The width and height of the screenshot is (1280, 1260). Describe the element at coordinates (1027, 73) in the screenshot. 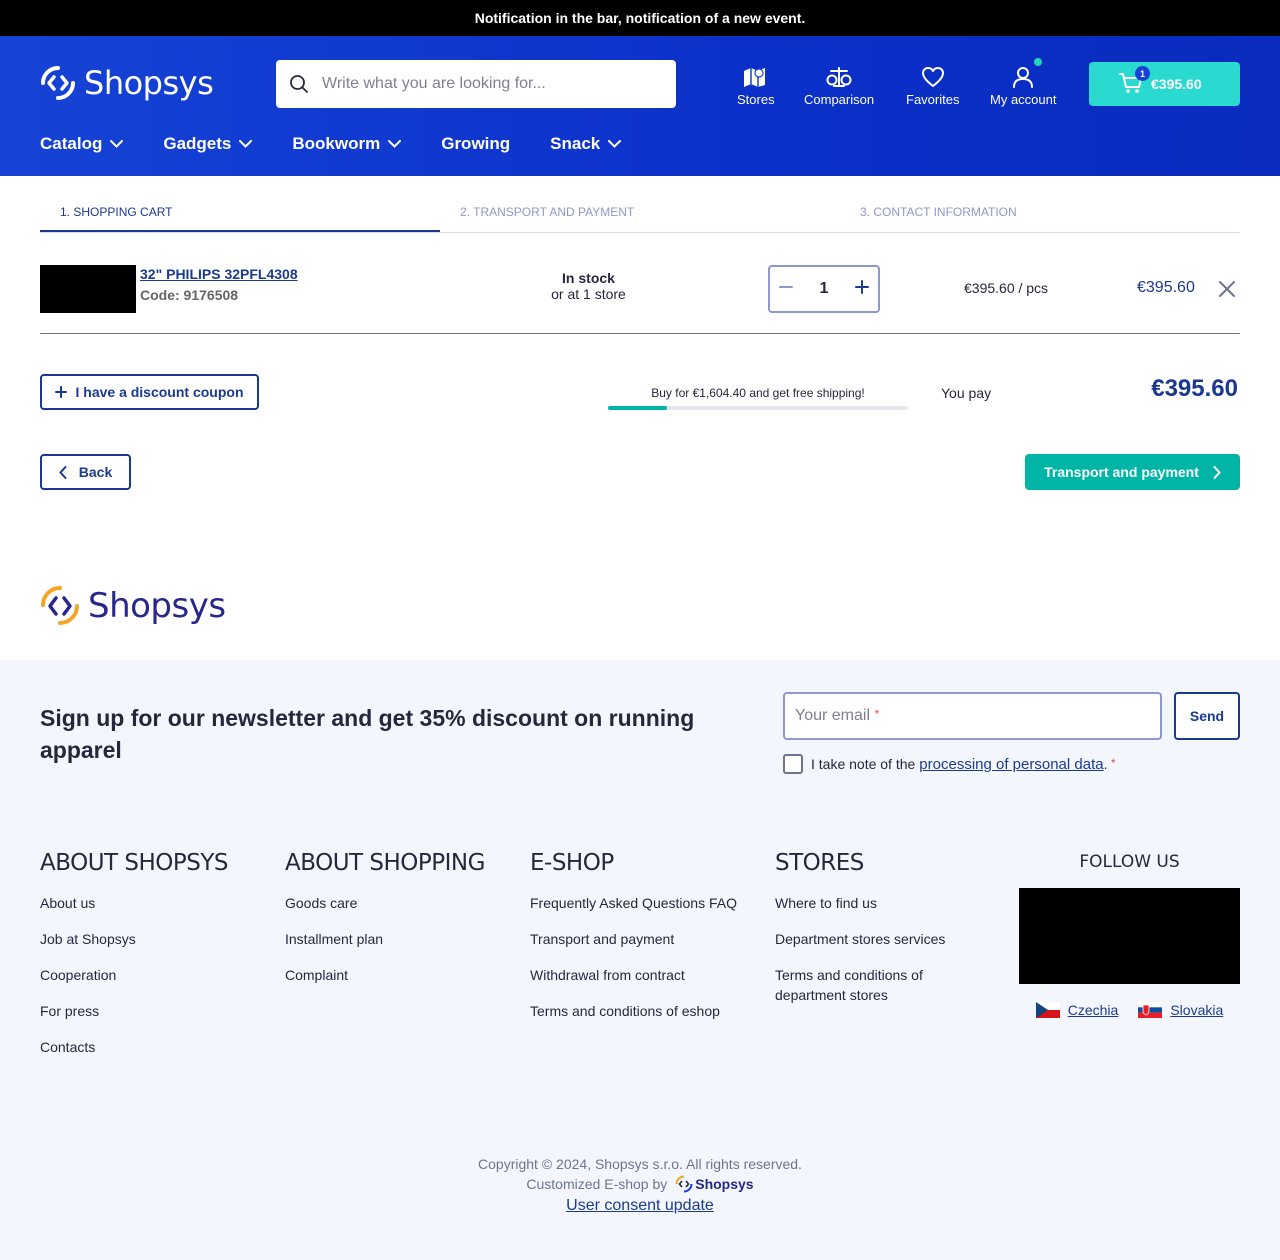

I see `user-icon` at that location.